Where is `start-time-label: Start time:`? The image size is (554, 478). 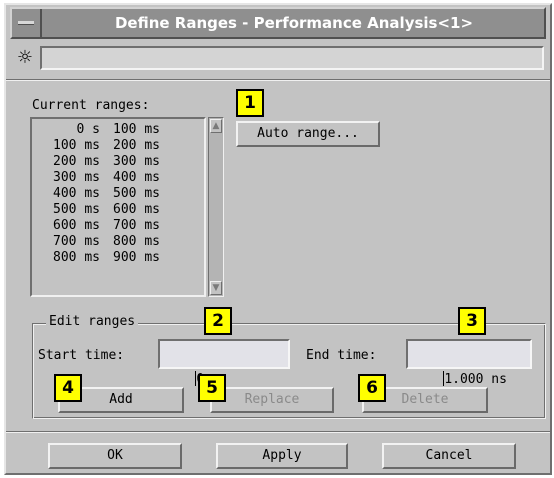 start-time-label: Start time: is located at coordinates (81, 355).